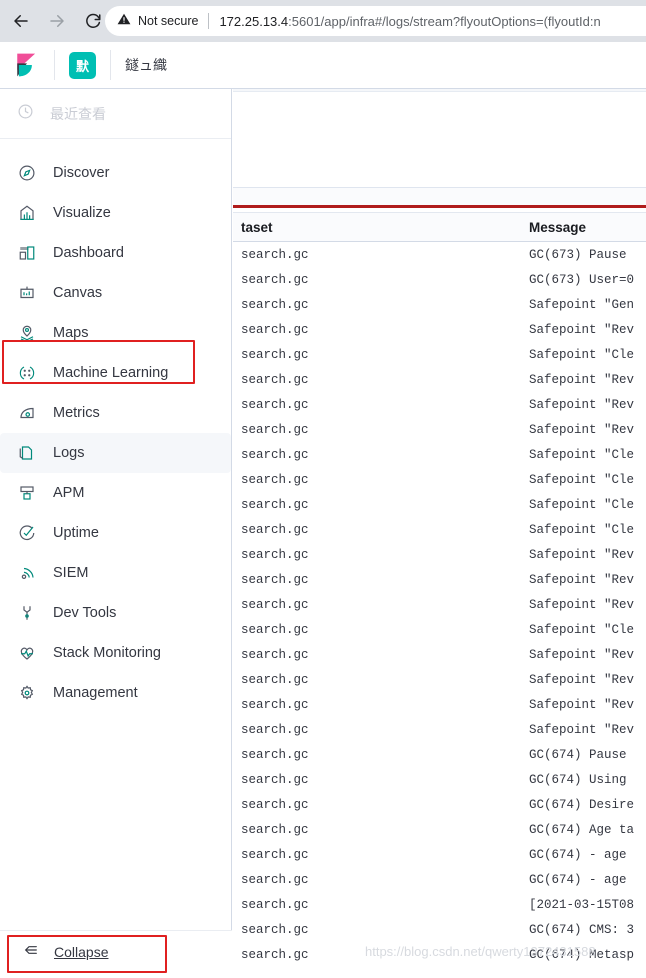  What do you see at coordinates (115, 533) in the screenshot?
I see `sidebar-item-uptime: Uptime` at bounding box center [115, 533].